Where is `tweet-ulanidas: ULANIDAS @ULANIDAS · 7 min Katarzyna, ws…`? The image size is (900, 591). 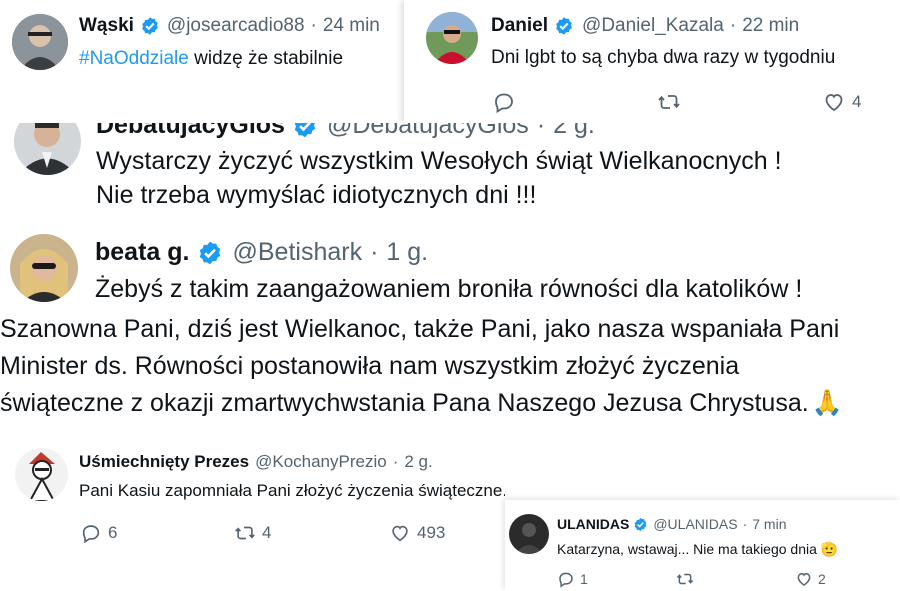 tweet-ulanidas: ULANIDAS @ULANIDAS · 7 min Katarzyna, ws… is located at coordinates (702, 545).